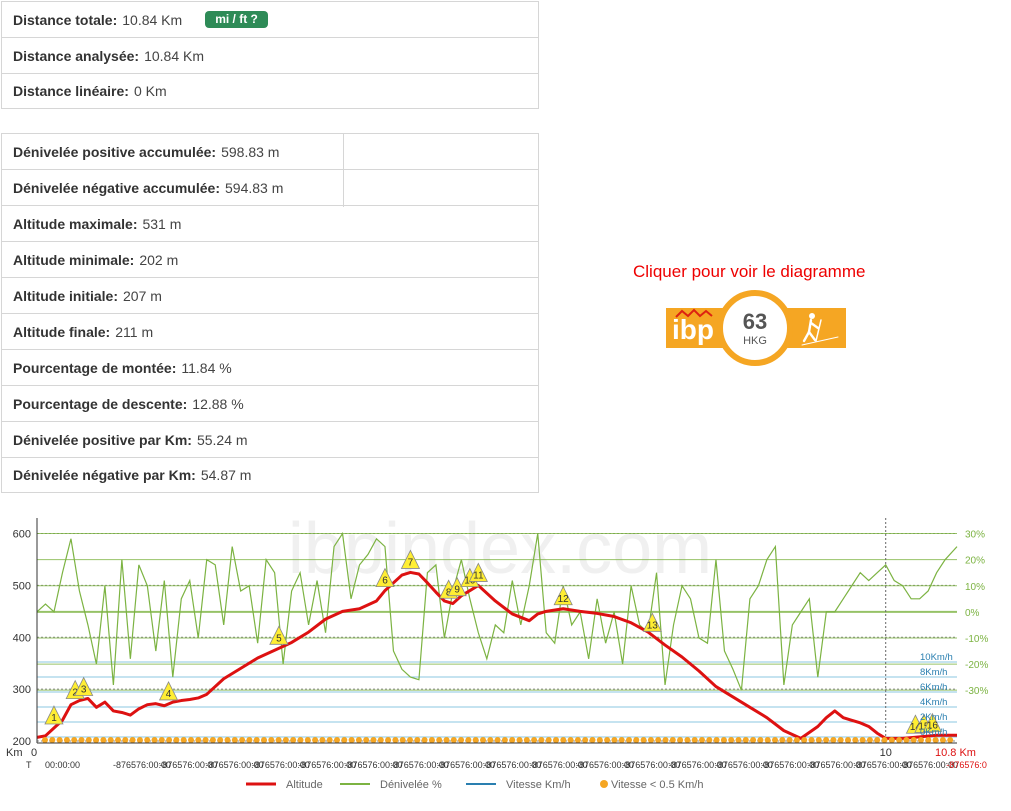  What do you see at coordinates (226, 475) in the screenshot?
I see `stat-value: 54.87 m` at bounding box center [226, 475].